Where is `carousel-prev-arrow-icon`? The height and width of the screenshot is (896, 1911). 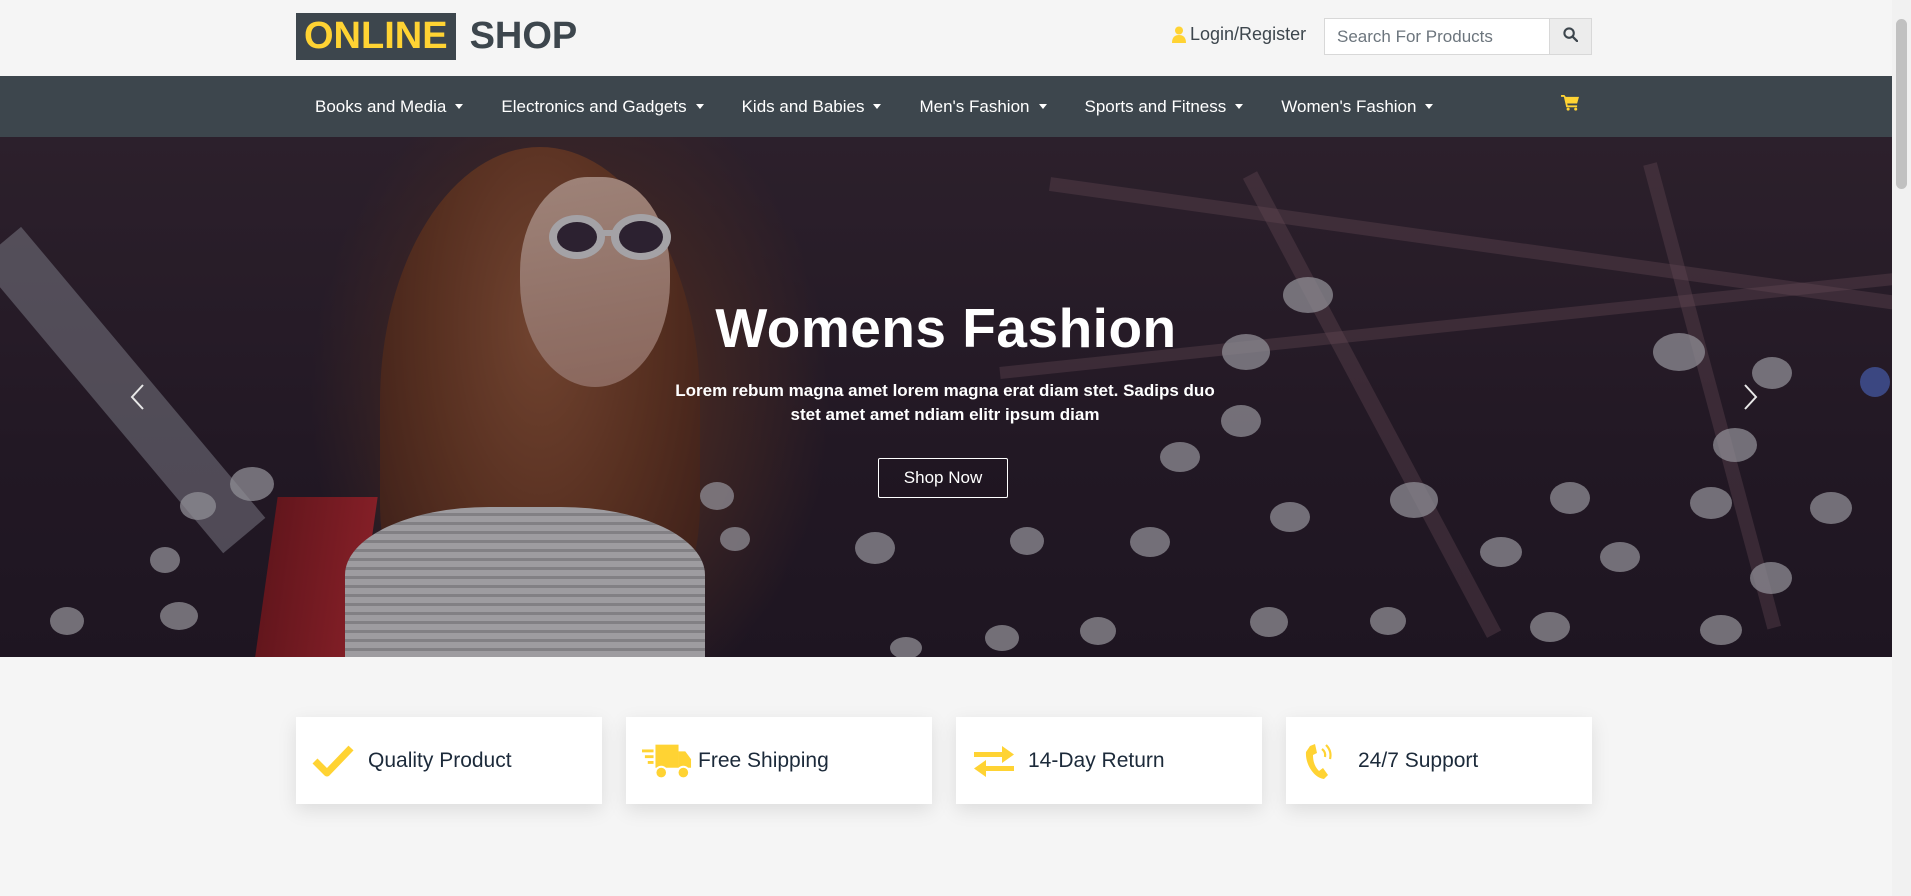 carousel-prev-arrow-icon is located at coordinates (138, 397).